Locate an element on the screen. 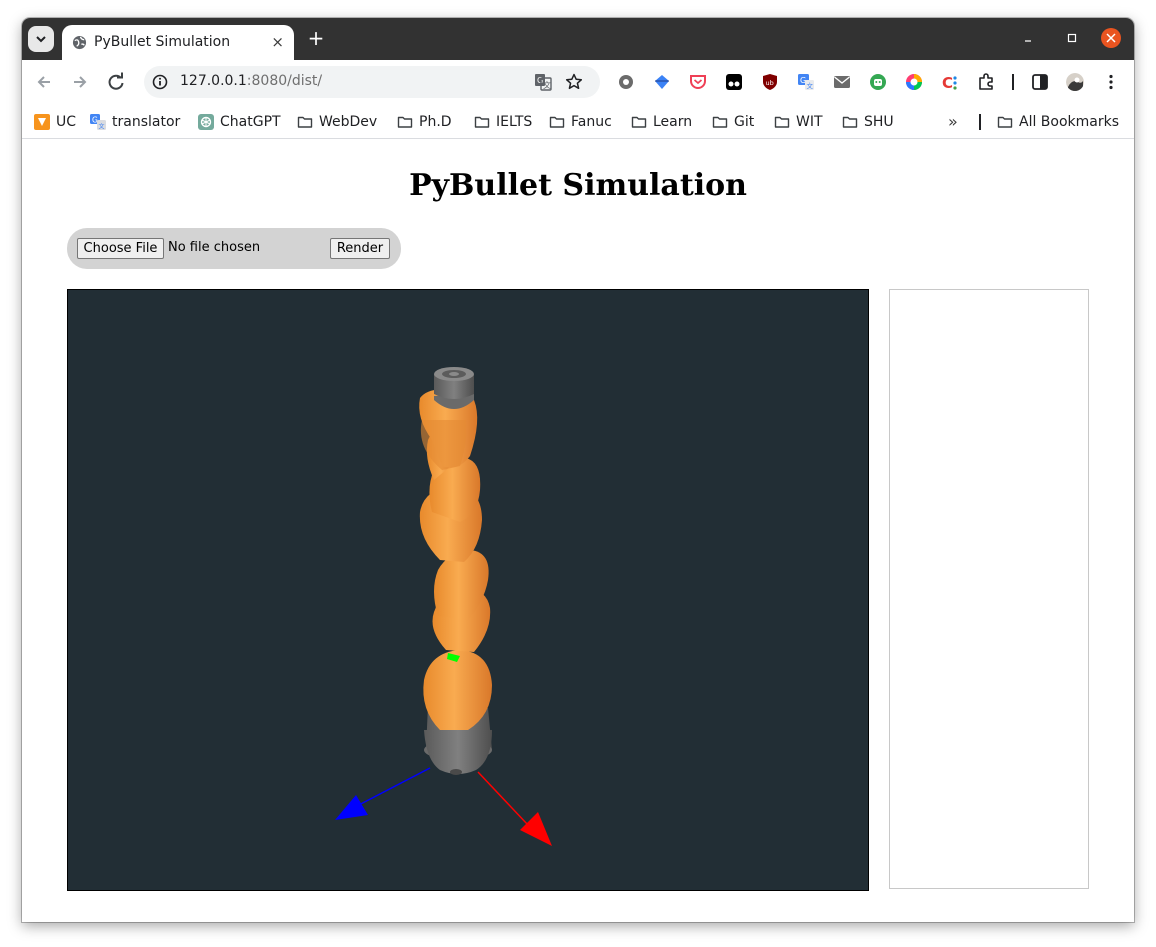  google-translate-extension-icon: G文 is located at coordinates (806, 82).